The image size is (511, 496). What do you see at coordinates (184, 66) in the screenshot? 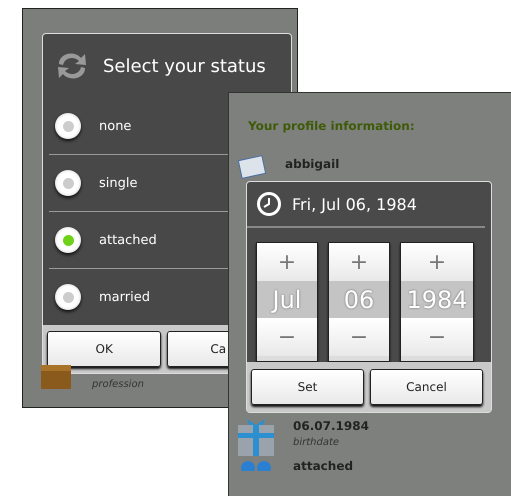
I see `dialog-title: Select your status` at bounding box center [184, 66].